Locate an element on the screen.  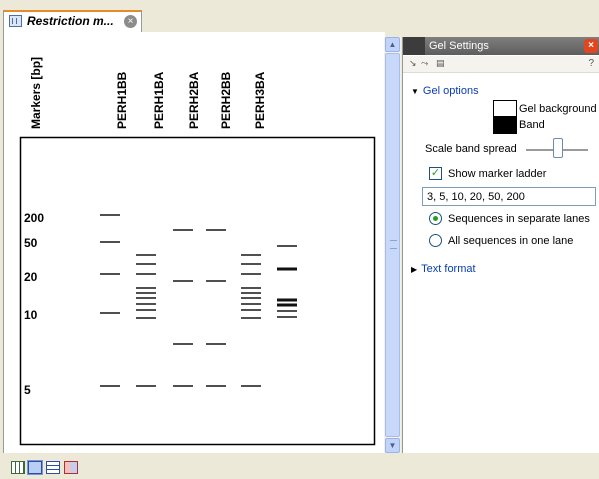
tab-restriction-map: Restriction m... × is located at coordinates (72, 21).